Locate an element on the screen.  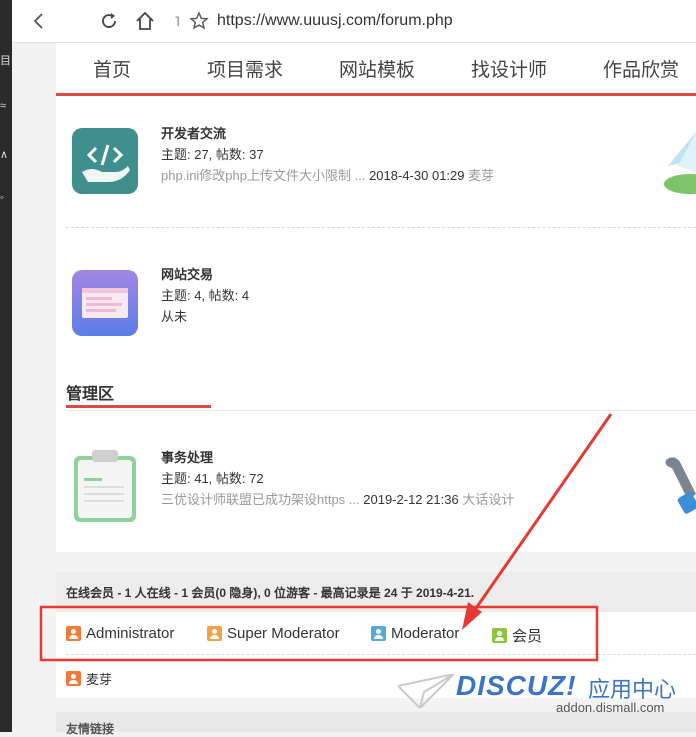
reload-icon is located at coordinates (109, 21).